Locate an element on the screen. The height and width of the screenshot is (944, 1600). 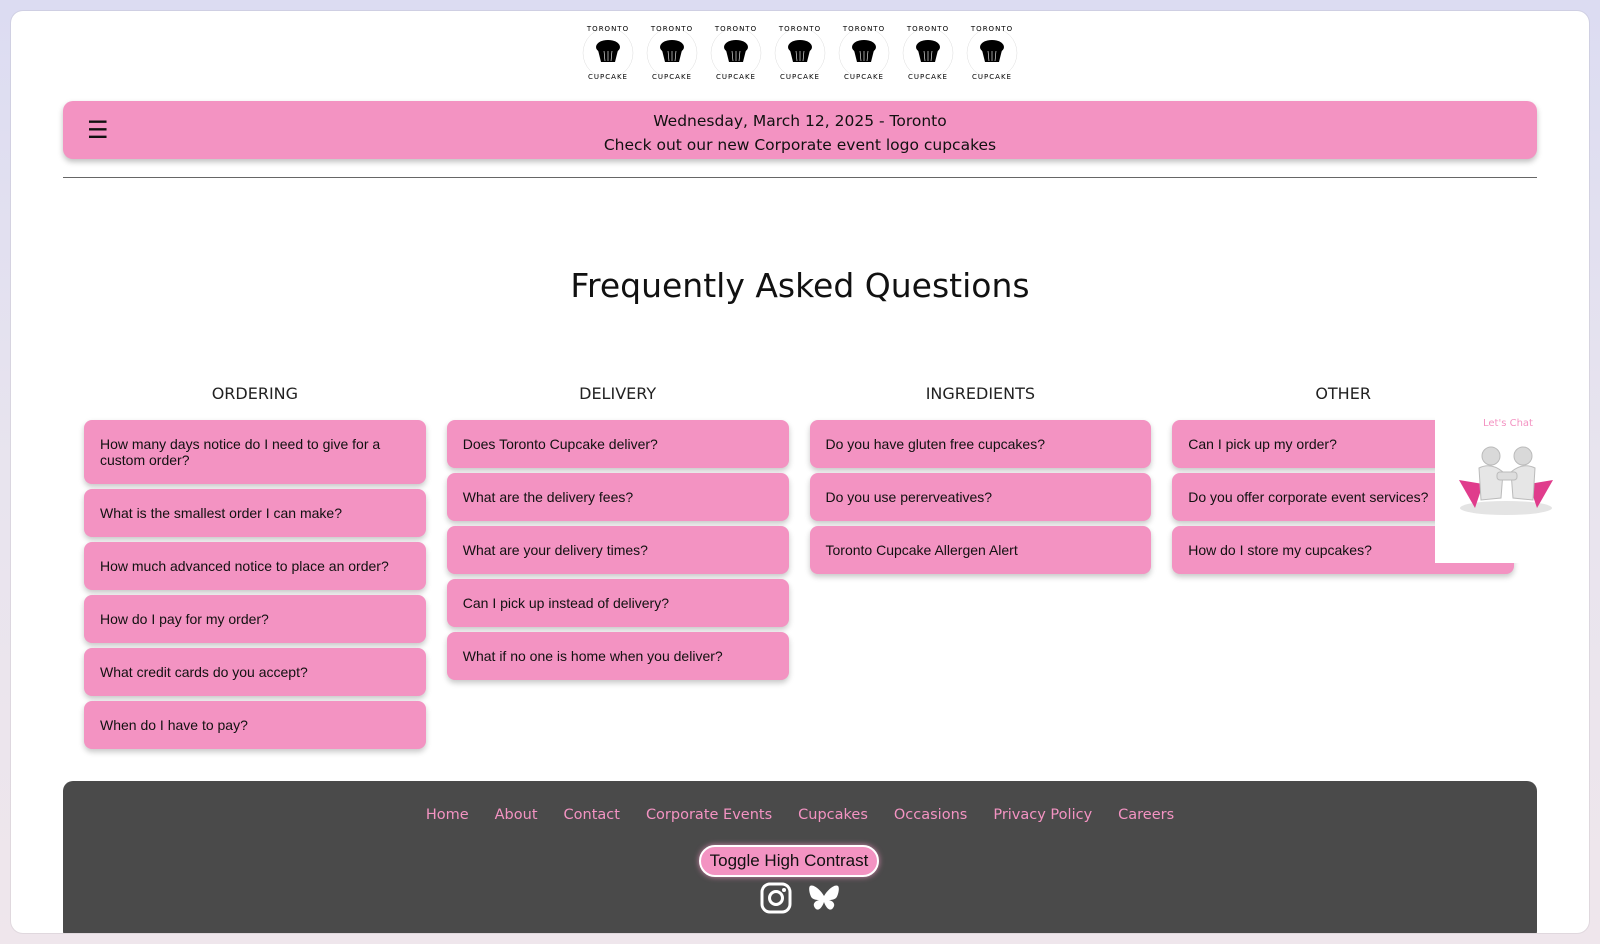
bluesky-icon is located at coordinates (824, 898).